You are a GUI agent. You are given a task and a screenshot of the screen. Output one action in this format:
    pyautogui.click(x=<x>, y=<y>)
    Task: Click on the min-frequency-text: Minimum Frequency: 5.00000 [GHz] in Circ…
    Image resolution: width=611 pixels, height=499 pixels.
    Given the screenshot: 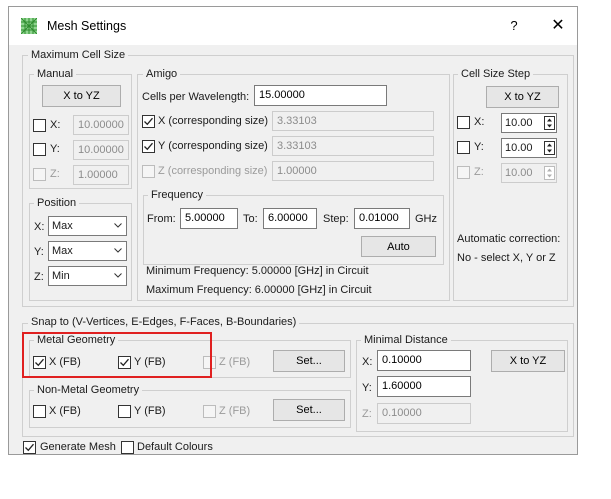 What is the action you would take?
    pyautogui.click(x=257, y=271)
    